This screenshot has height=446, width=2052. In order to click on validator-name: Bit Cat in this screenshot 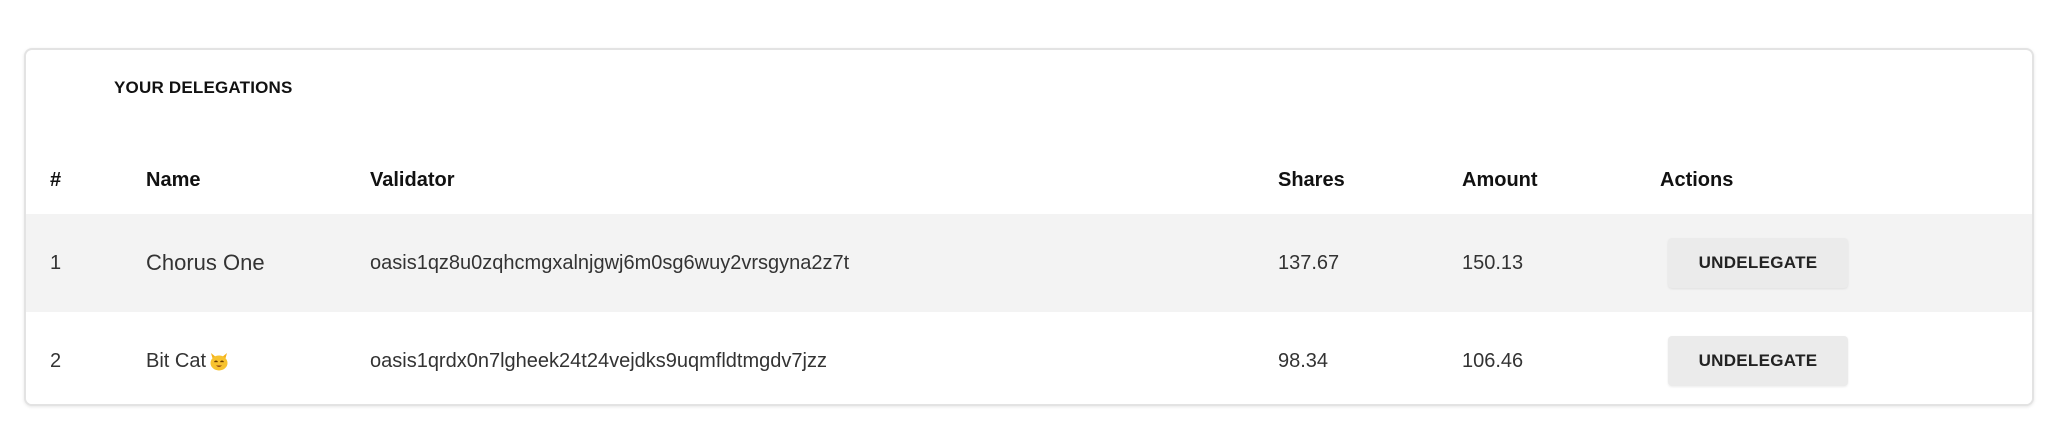, I will do `click(176, 360)`.